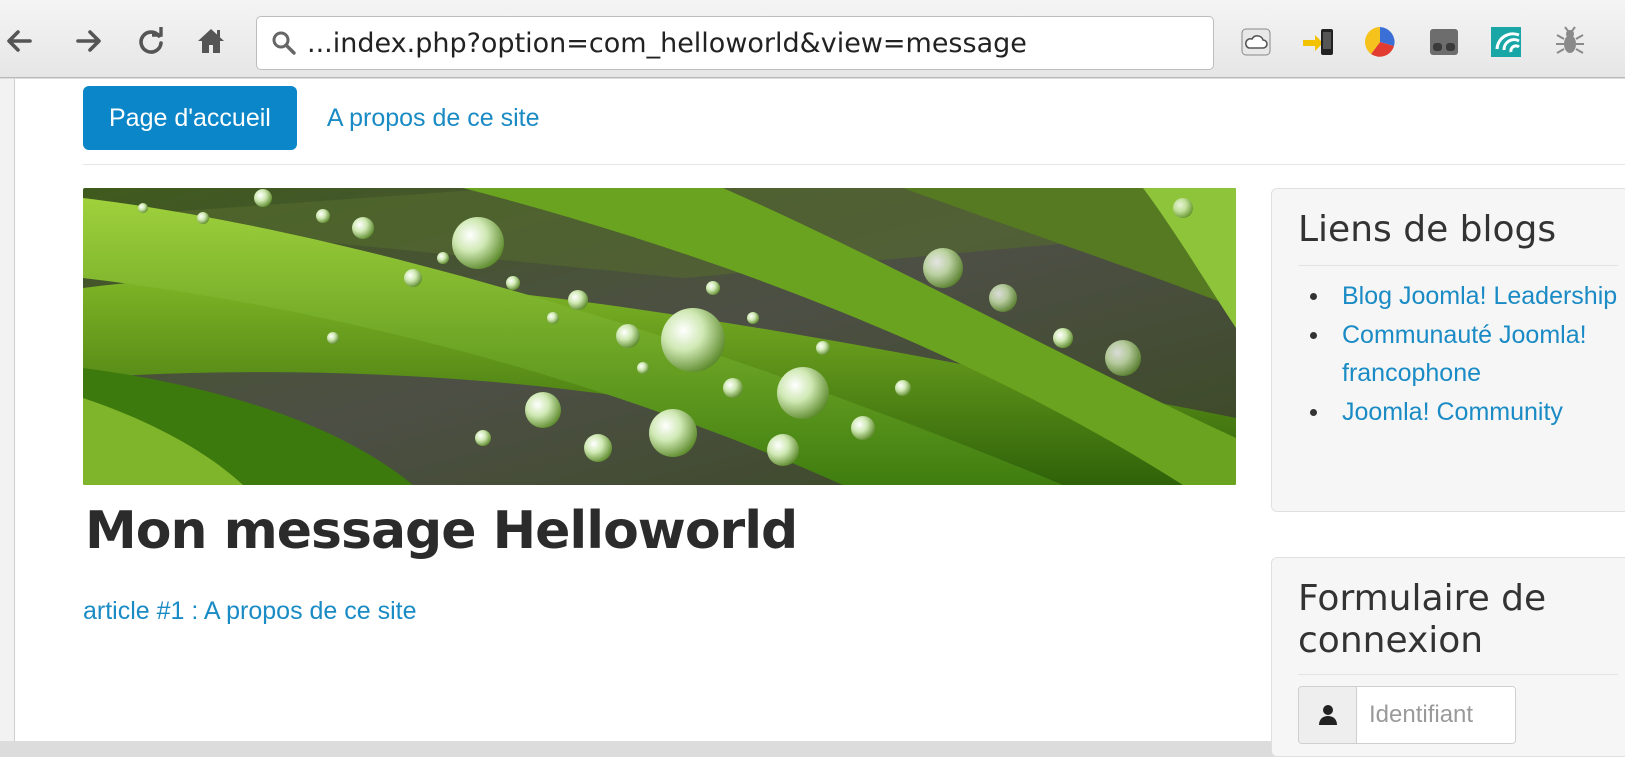  I want to click on menu-item-about: A propos de ce site, so click(433, 118).